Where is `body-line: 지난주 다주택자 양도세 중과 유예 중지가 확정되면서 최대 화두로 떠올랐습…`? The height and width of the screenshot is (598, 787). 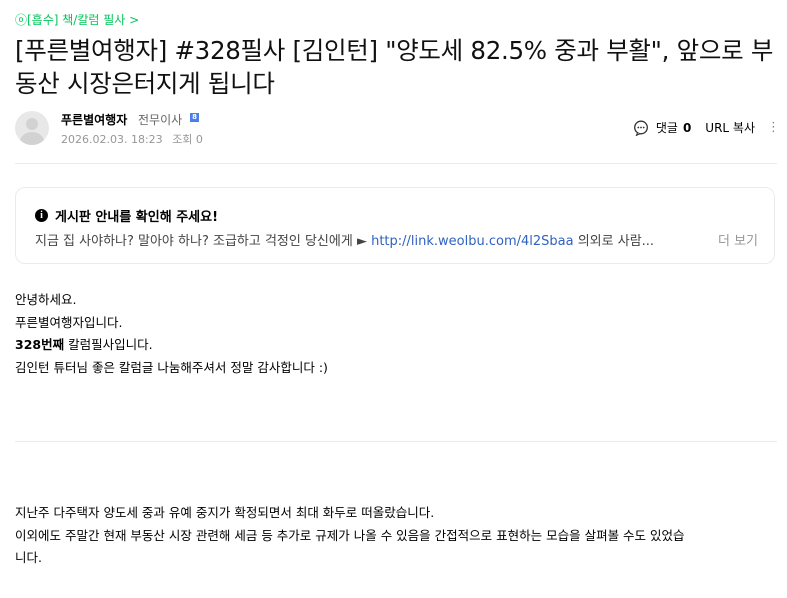
body-line: 지난주 다주택자 양도세 중과 유예 중지가 확정되면서 최대 화두로 떠올랐습… is located at coordinates (225, 512).